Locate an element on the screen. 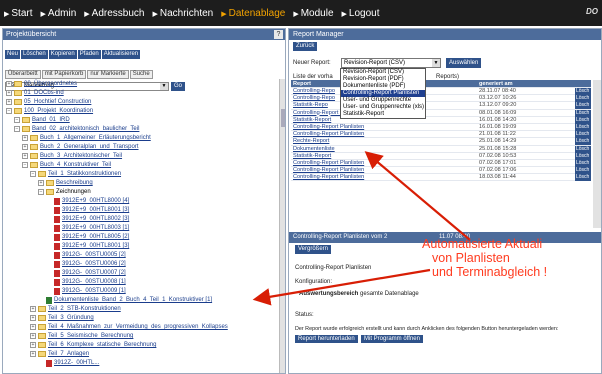 This screenshot has width=602, height=374. dropdown-option: Revision-Report (CSV) is located at coordinates (383, 72).